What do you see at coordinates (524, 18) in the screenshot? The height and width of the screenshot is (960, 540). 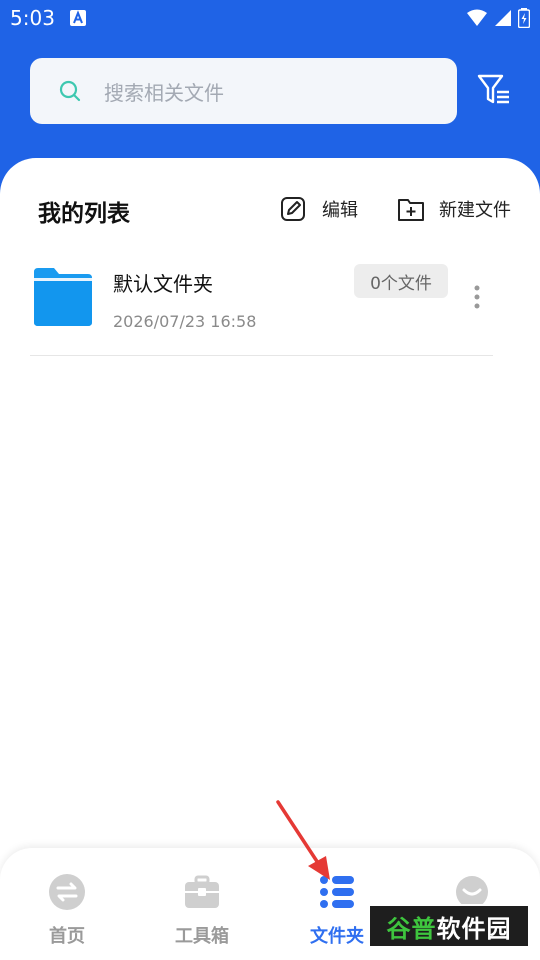 I see `battery-icon` at bounding box center [524, 18].